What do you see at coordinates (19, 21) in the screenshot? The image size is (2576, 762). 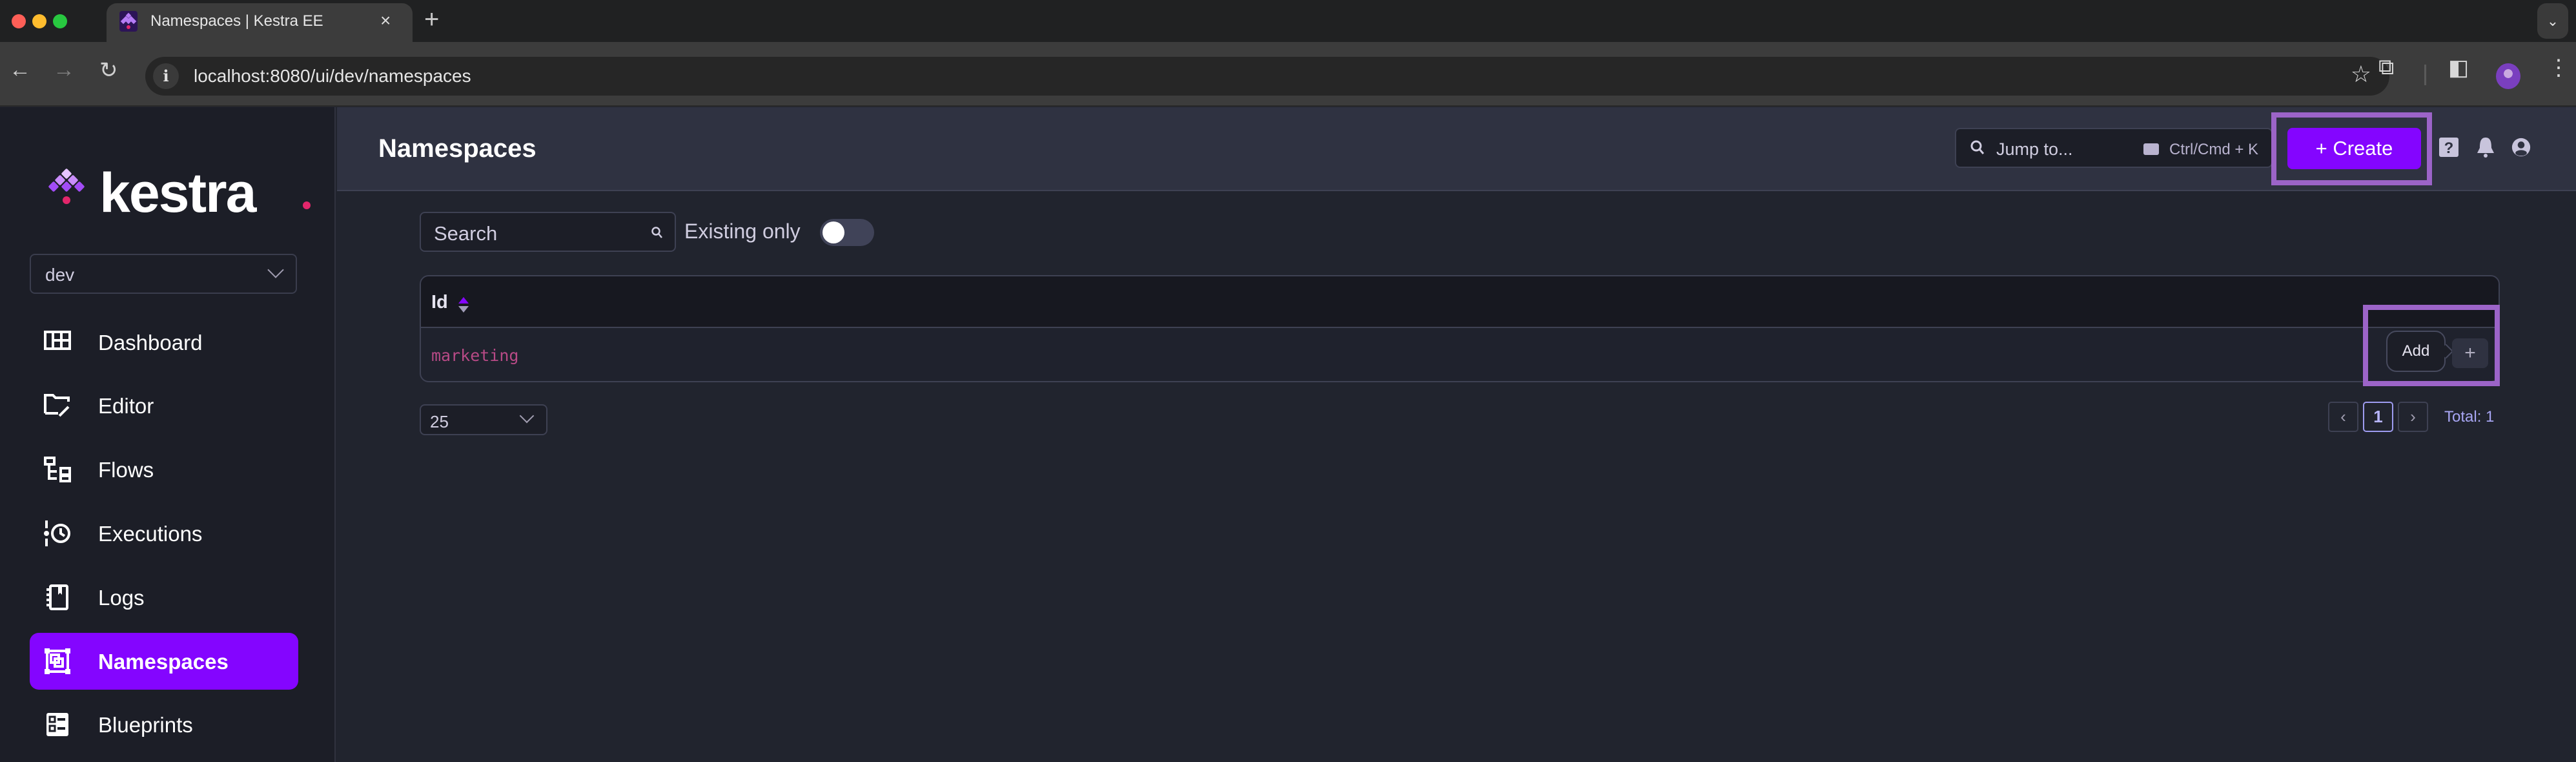 I see `window-close-button` at bounding box center [19, 21].